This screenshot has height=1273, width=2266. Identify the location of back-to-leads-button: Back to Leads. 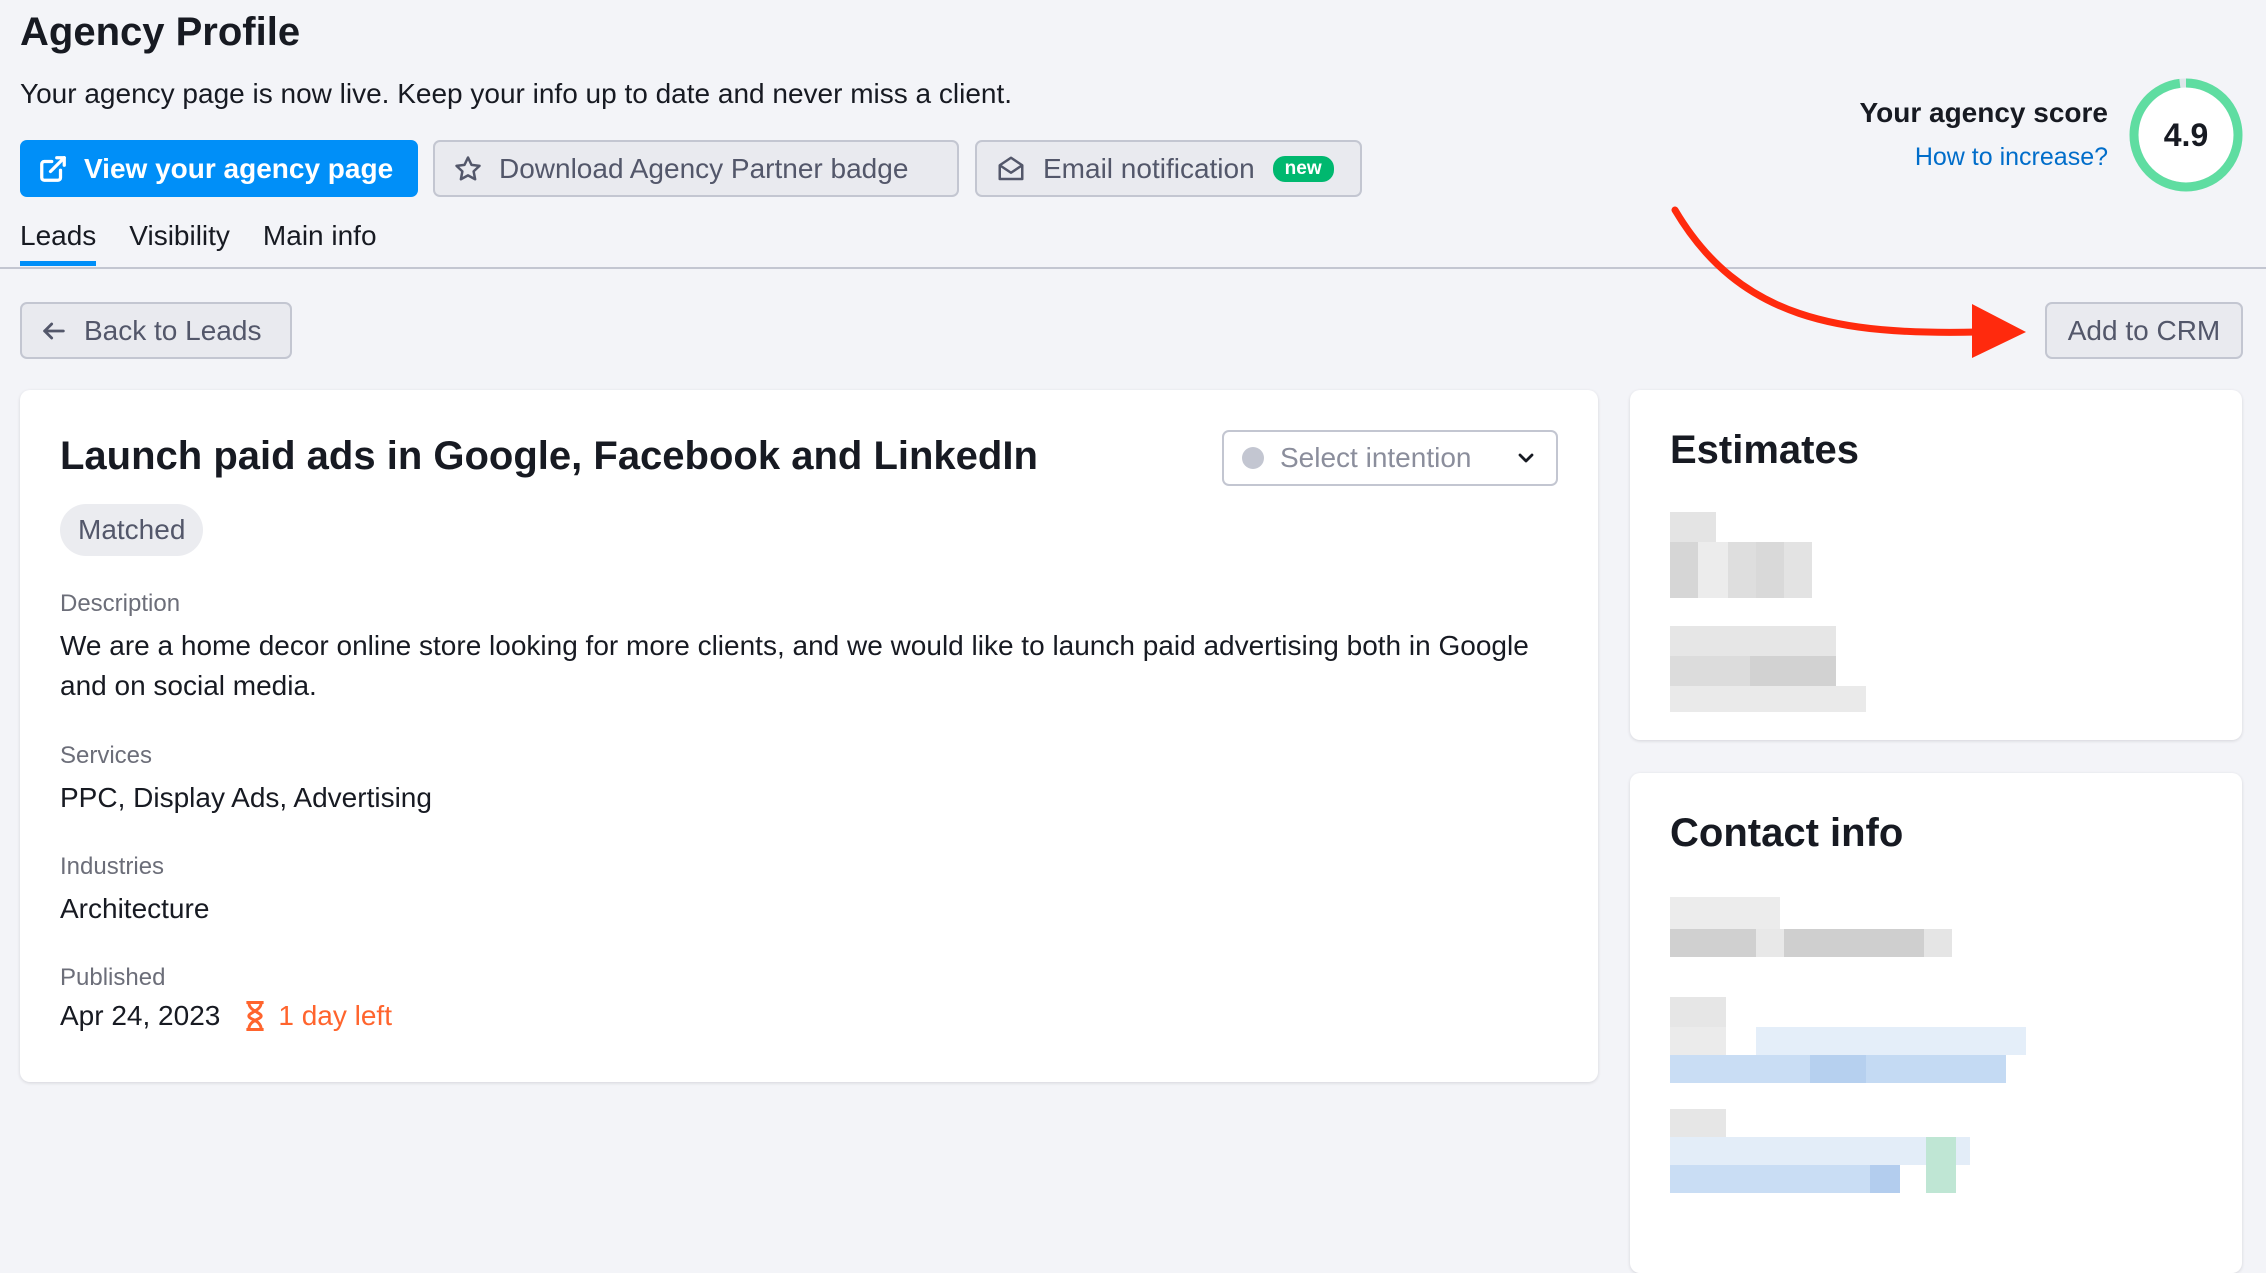
(156, 330).